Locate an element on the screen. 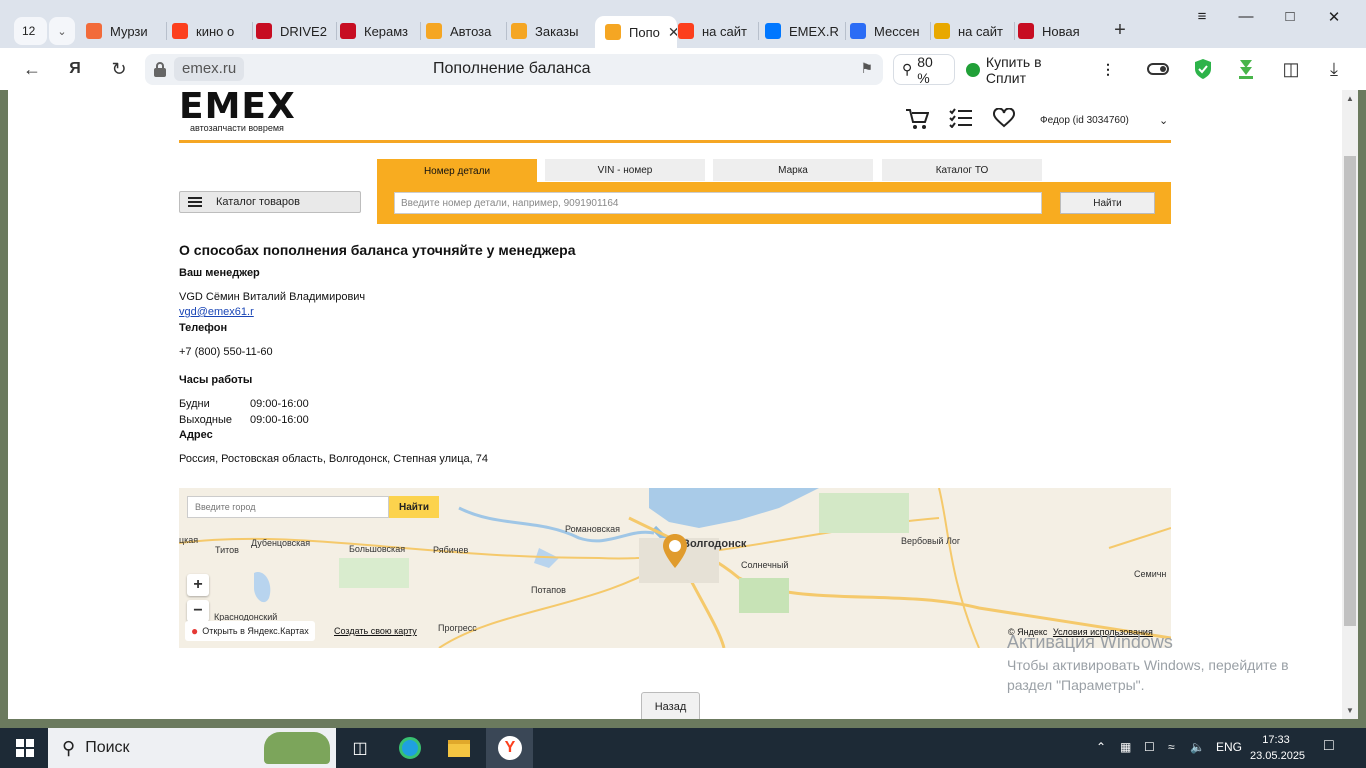  hotel-icon is located at coordinates (94, 31).